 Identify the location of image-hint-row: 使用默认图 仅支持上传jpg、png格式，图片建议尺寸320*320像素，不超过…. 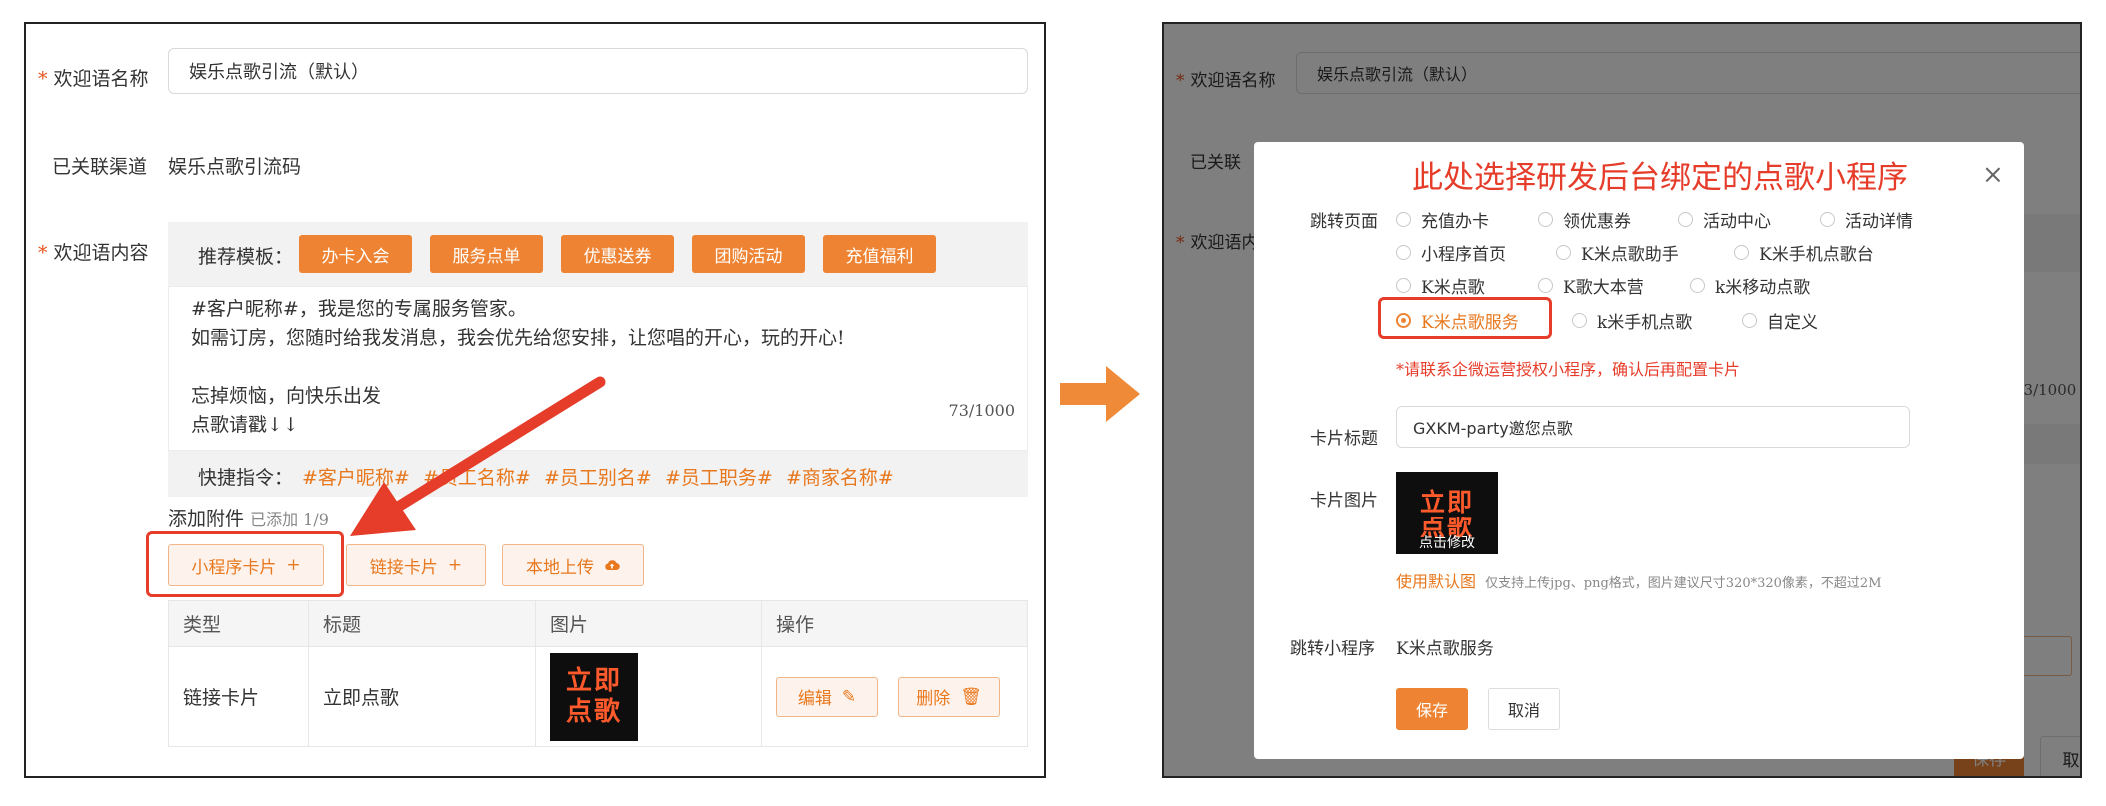
(1639, 580).